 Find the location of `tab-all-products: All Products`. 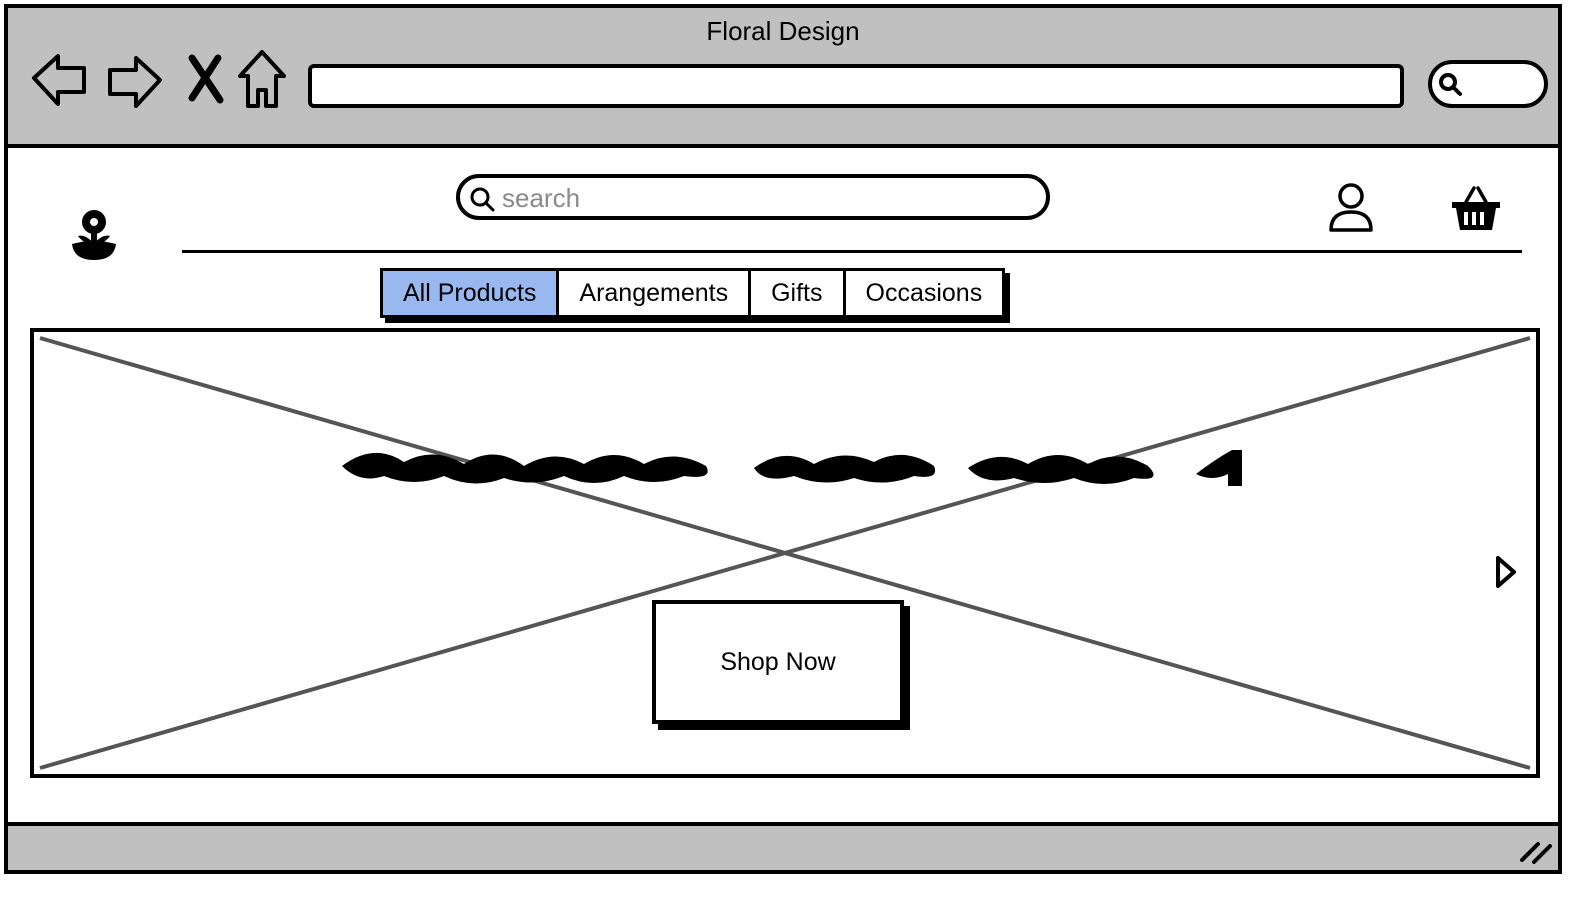

tab-all-products: All Products is located at coordinates (471, 293).